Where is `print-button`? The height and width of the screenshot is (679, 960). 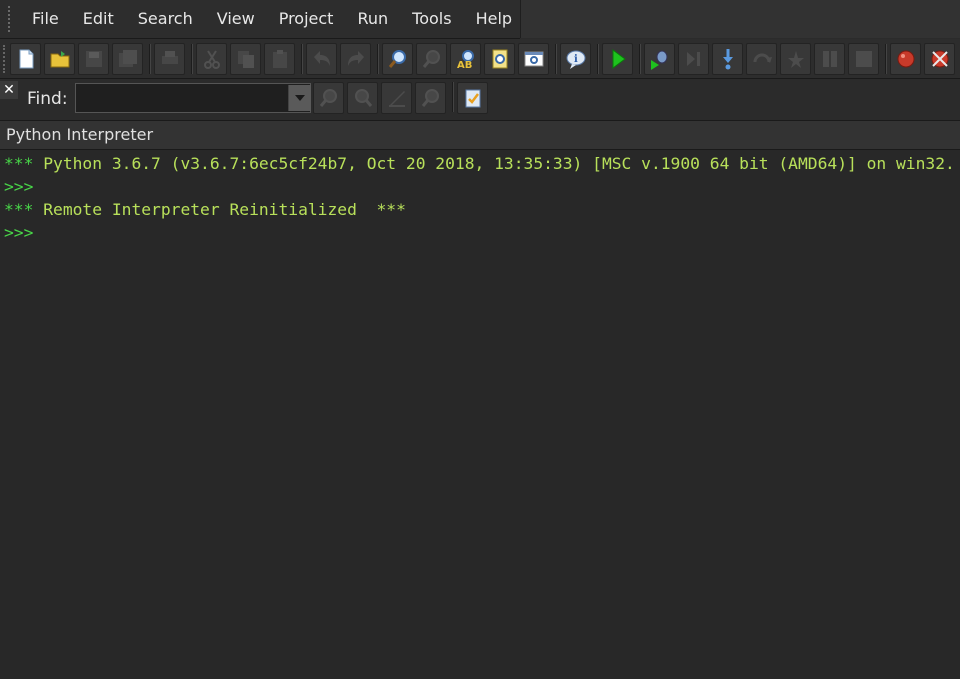 print-button is located at coordinates (169, 58).